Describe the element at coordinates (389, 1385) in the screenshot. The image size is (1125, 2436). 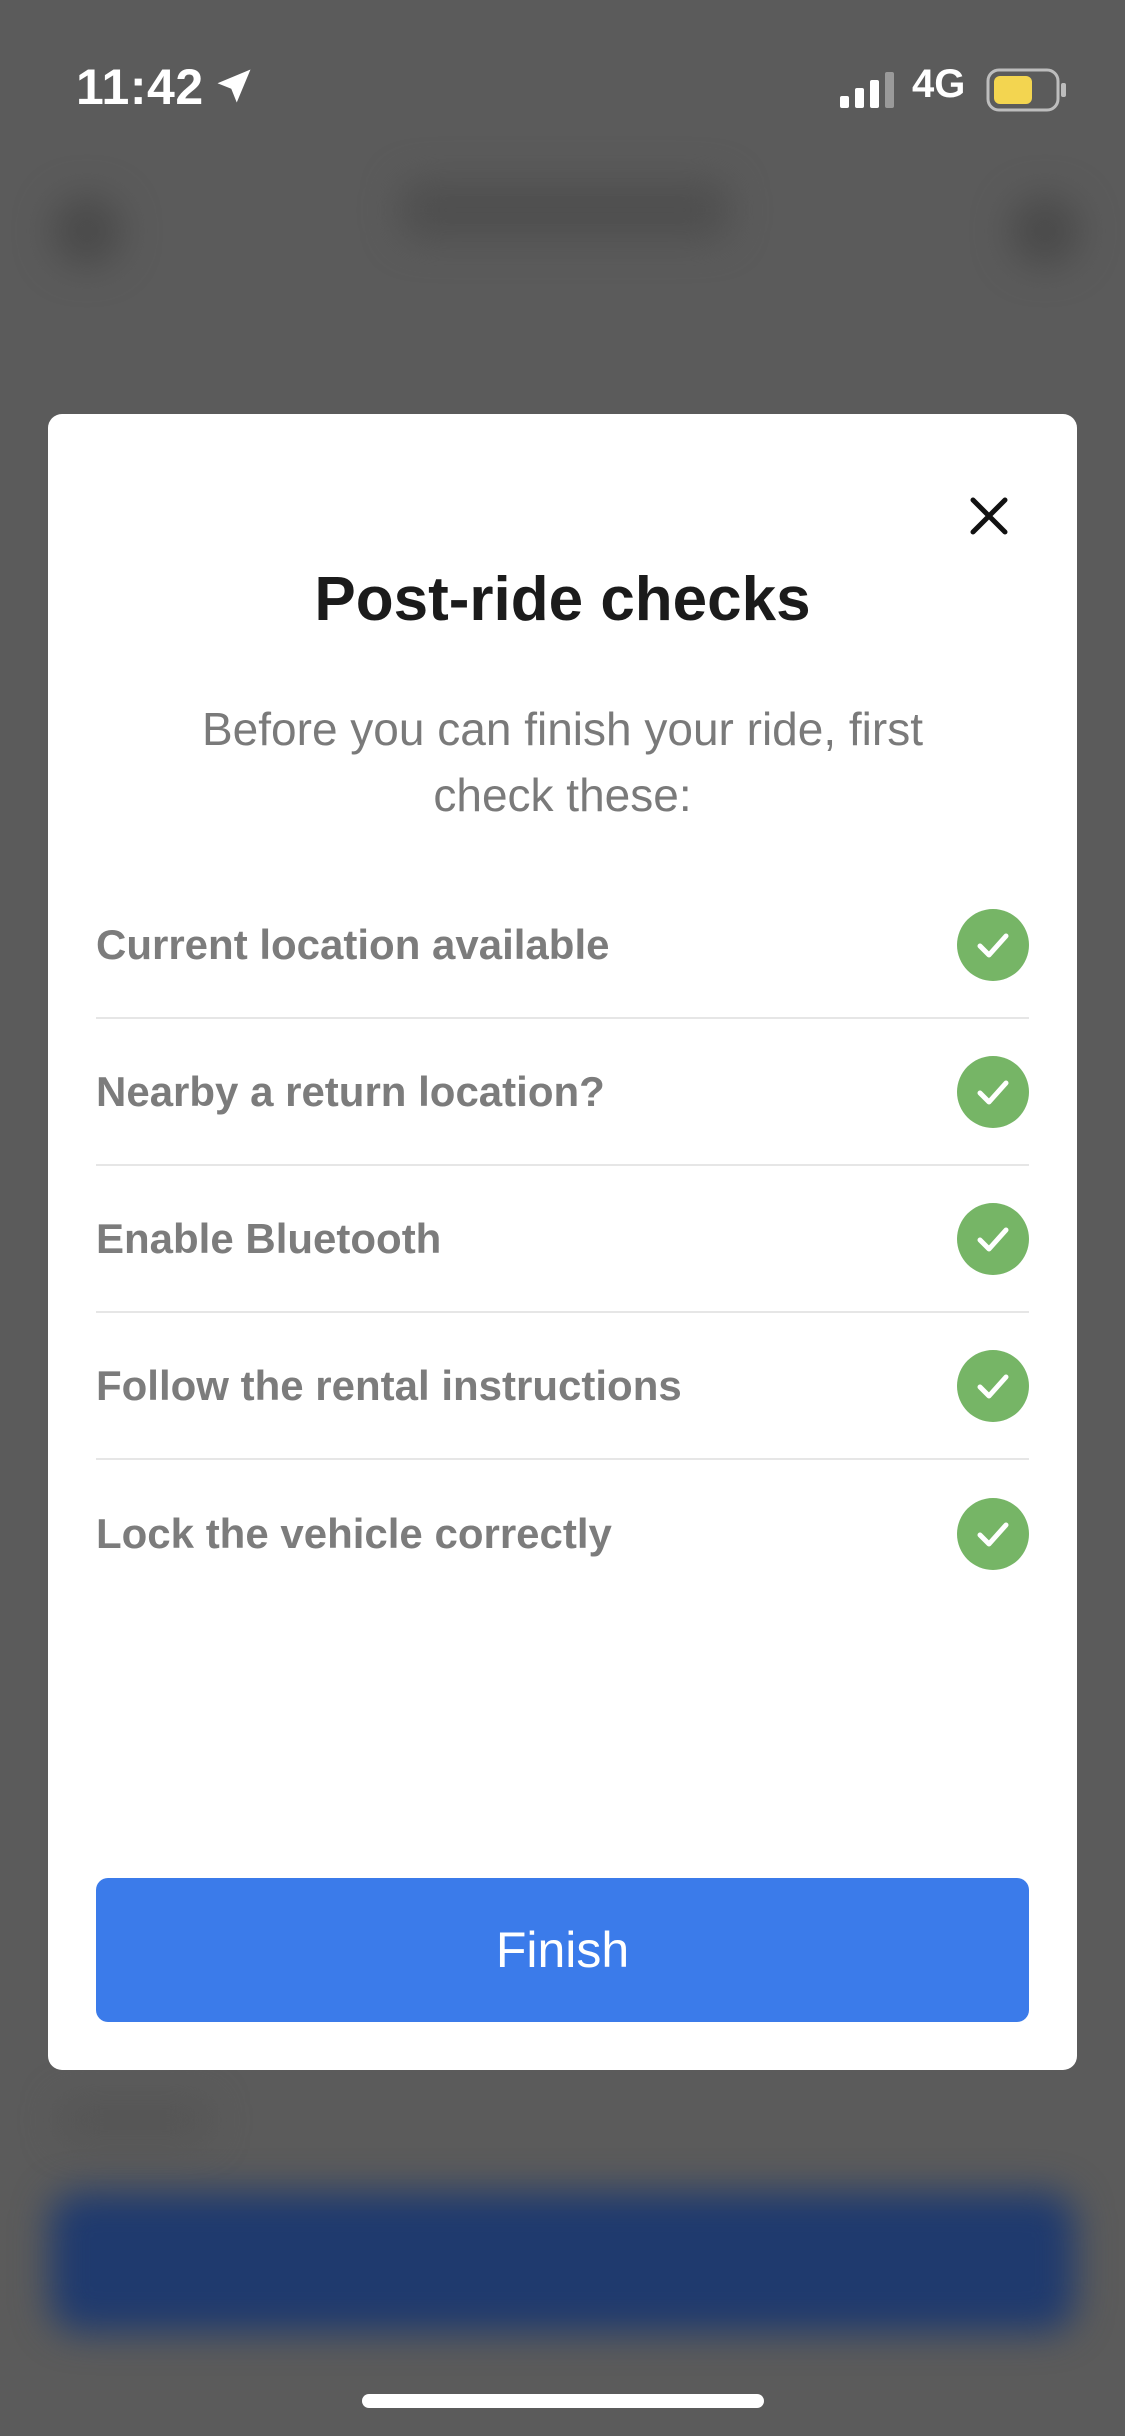
I see `check-label: Follow the rental instructions` at that location.